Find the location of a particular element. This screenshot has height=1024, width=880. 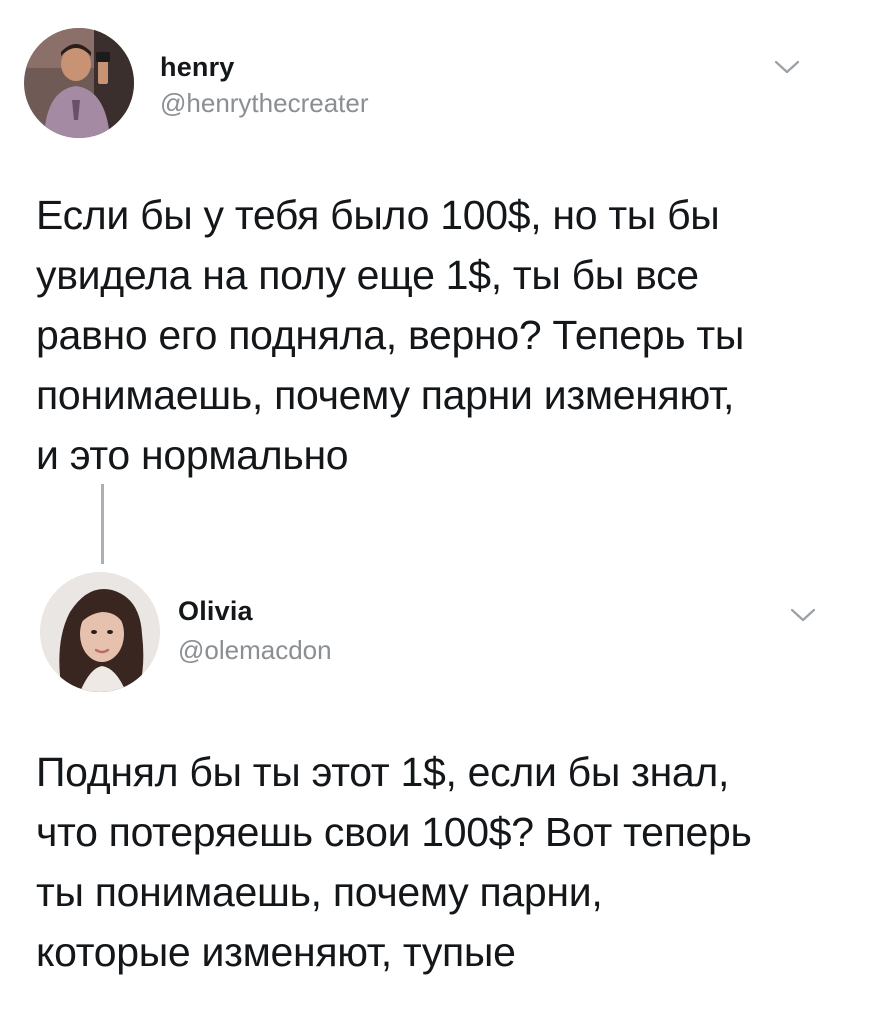

display-name: henry is located at coordinates (197, 67).